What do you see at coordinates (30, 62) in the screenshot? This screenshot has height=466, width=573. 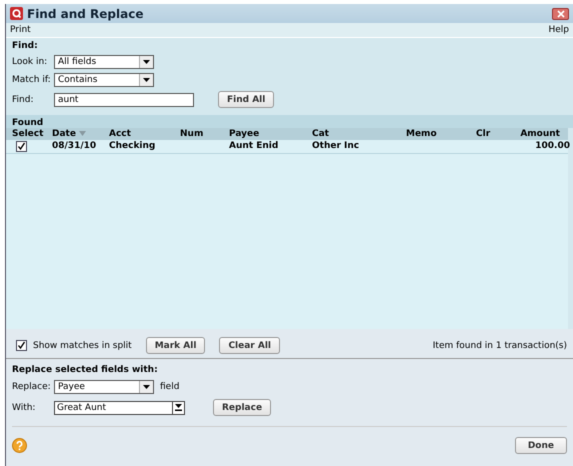 I see `field-label: Look in:` at bounding box center [30, 62].